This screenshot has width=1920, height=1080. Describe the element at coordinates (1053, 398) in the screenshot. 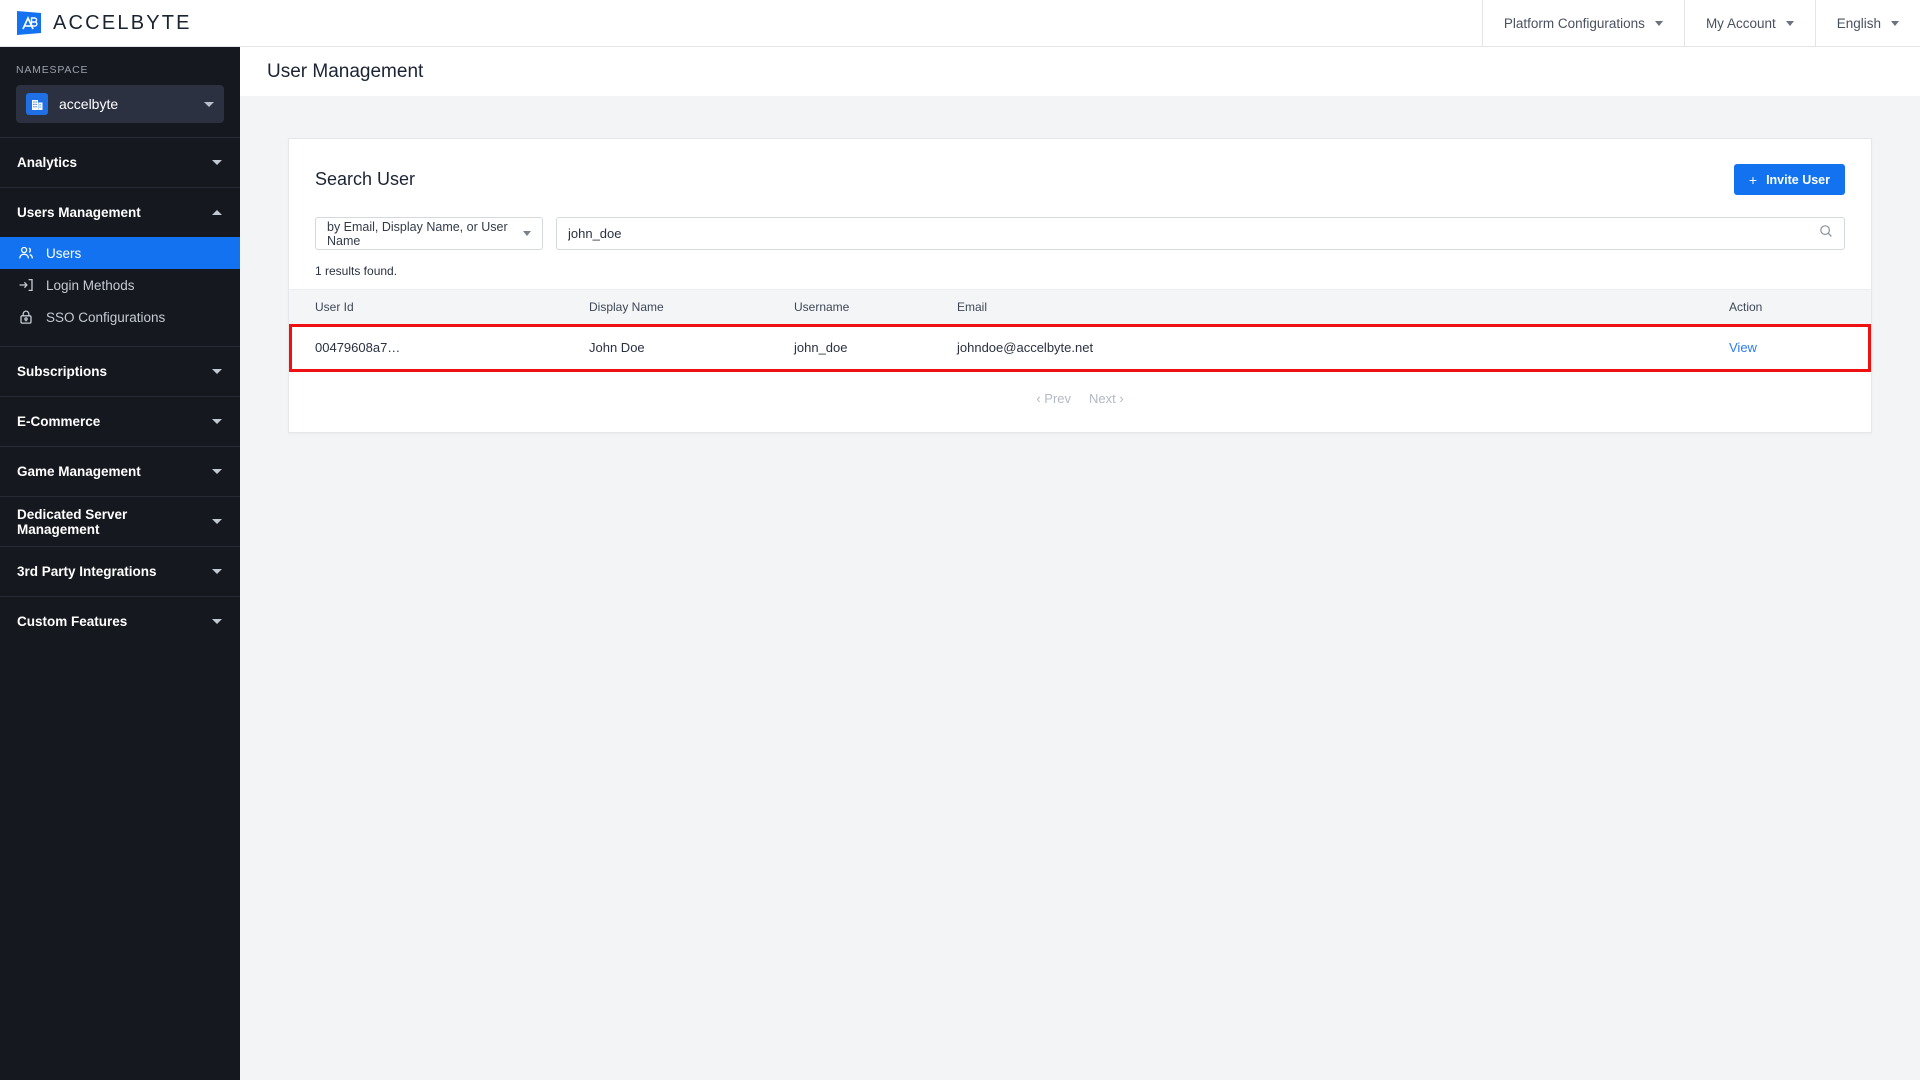

I see `pagination-prev: ‹ Prev` at that location.